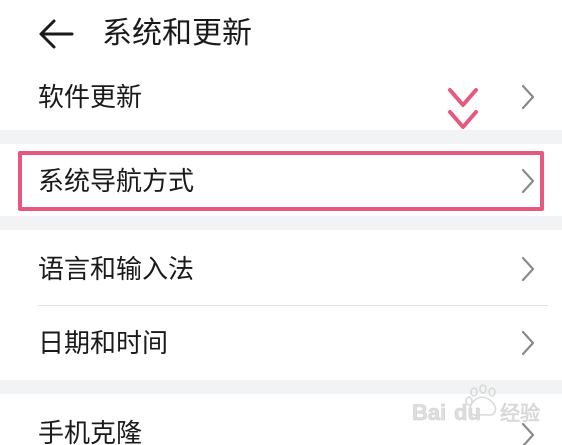  Describe the element at coordinates (281, 223) in the screenshot. I see `section-gap` at that location.